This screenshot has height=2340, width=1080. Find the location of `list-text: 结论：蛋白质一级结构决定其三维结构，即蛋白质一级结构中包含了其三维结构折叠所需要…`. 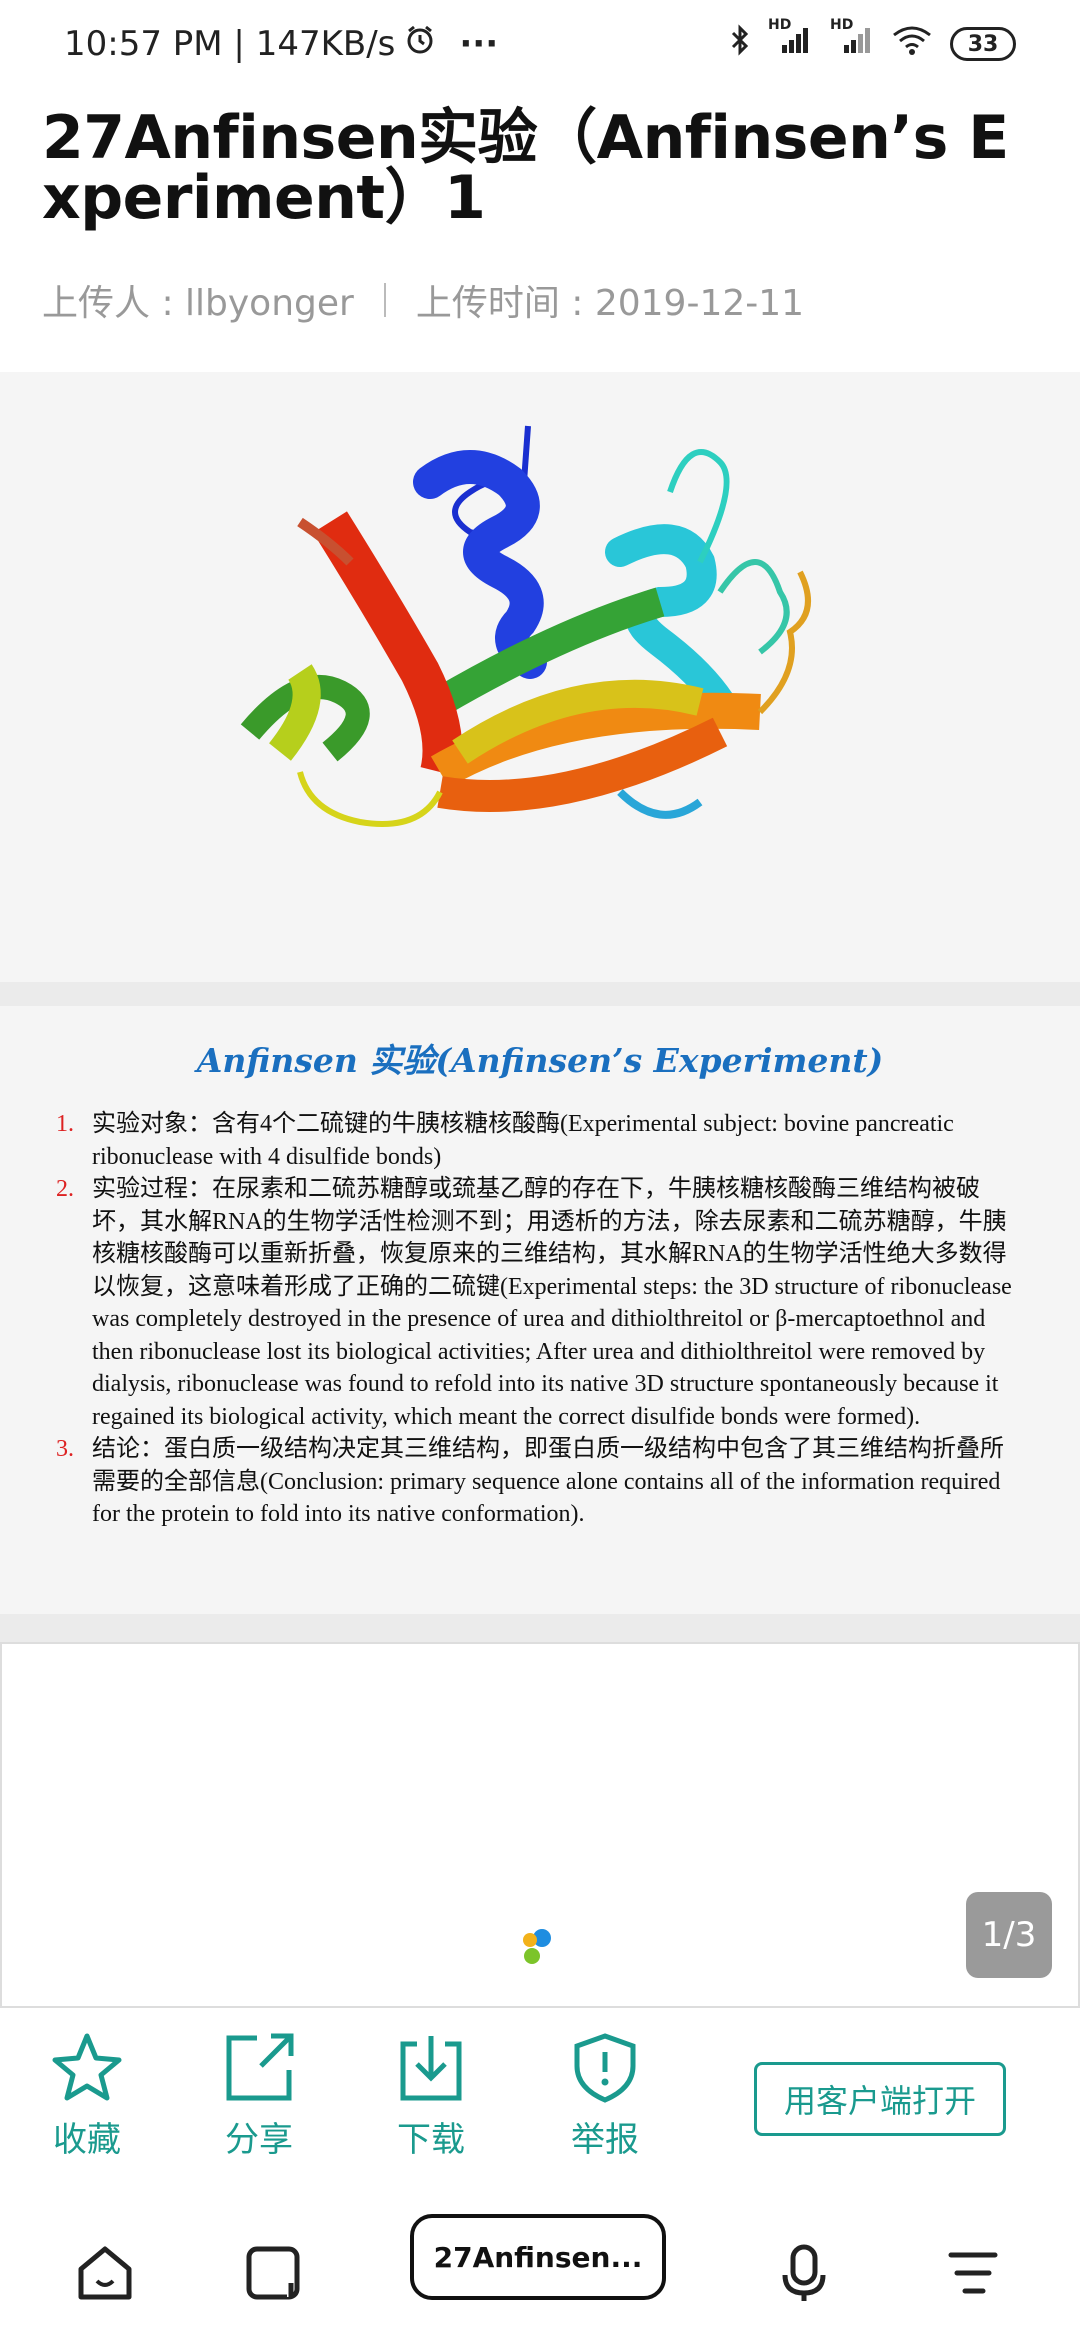

list-text: 结论：蛋白质一级结构决定其三维结构，即蛋白质一级结构中包含了其三维结构折叠所需要… is located at coordinates (548, 1481).